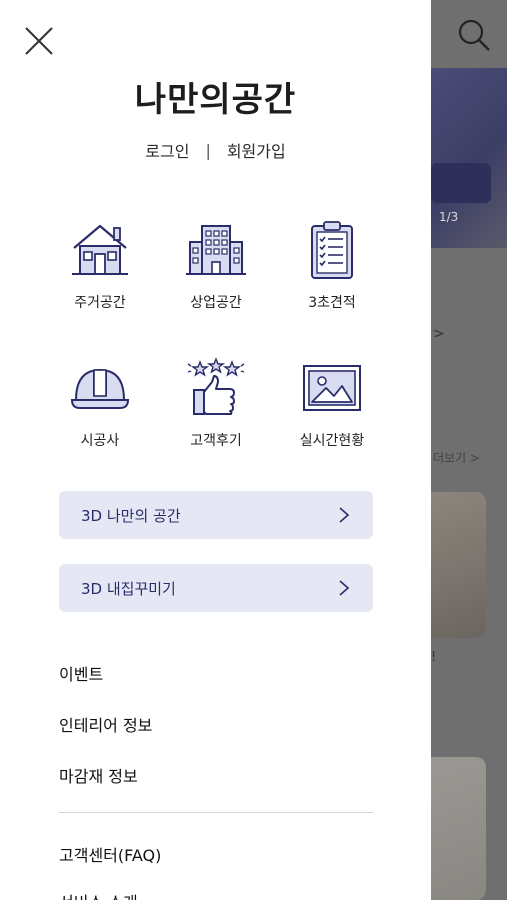 This screenshot has width=507, height=900. What do you see at coordinates (256, 150) in the screenshot?
I see `signup-link: 회원가입` at bounding box center [256, 150].